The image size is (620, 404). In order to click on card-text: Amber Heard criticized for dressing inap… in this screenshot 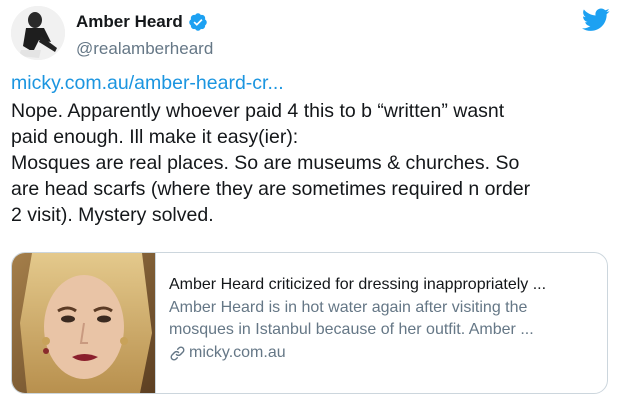, I will do `click(384, 318)`.